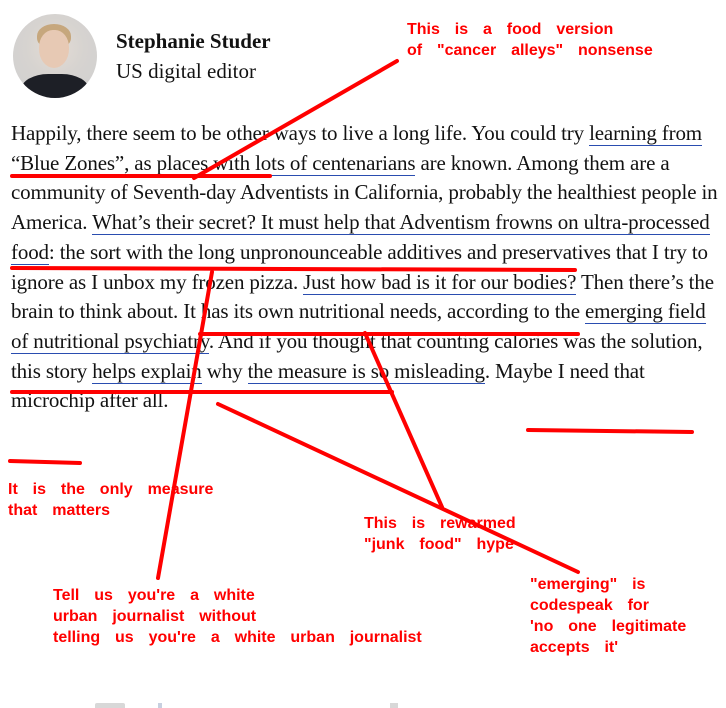 This screenshot has width=726, height=708. I want to click on article-link: places, so click(182, 163).